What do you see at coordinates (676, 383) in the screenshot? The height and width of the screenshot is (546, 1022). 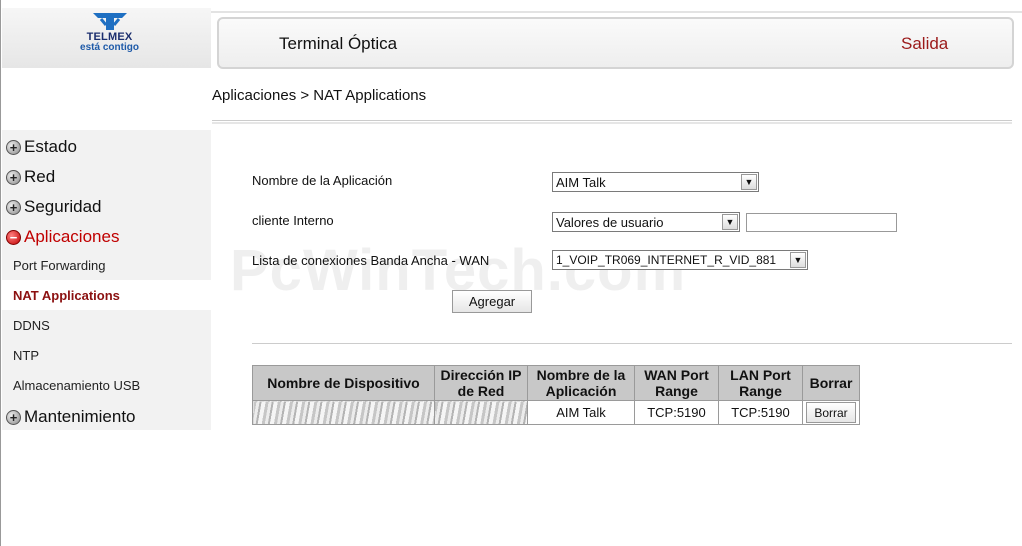 I see `col-header-wan: WAN Port Range` at bounding box center [676, 383].